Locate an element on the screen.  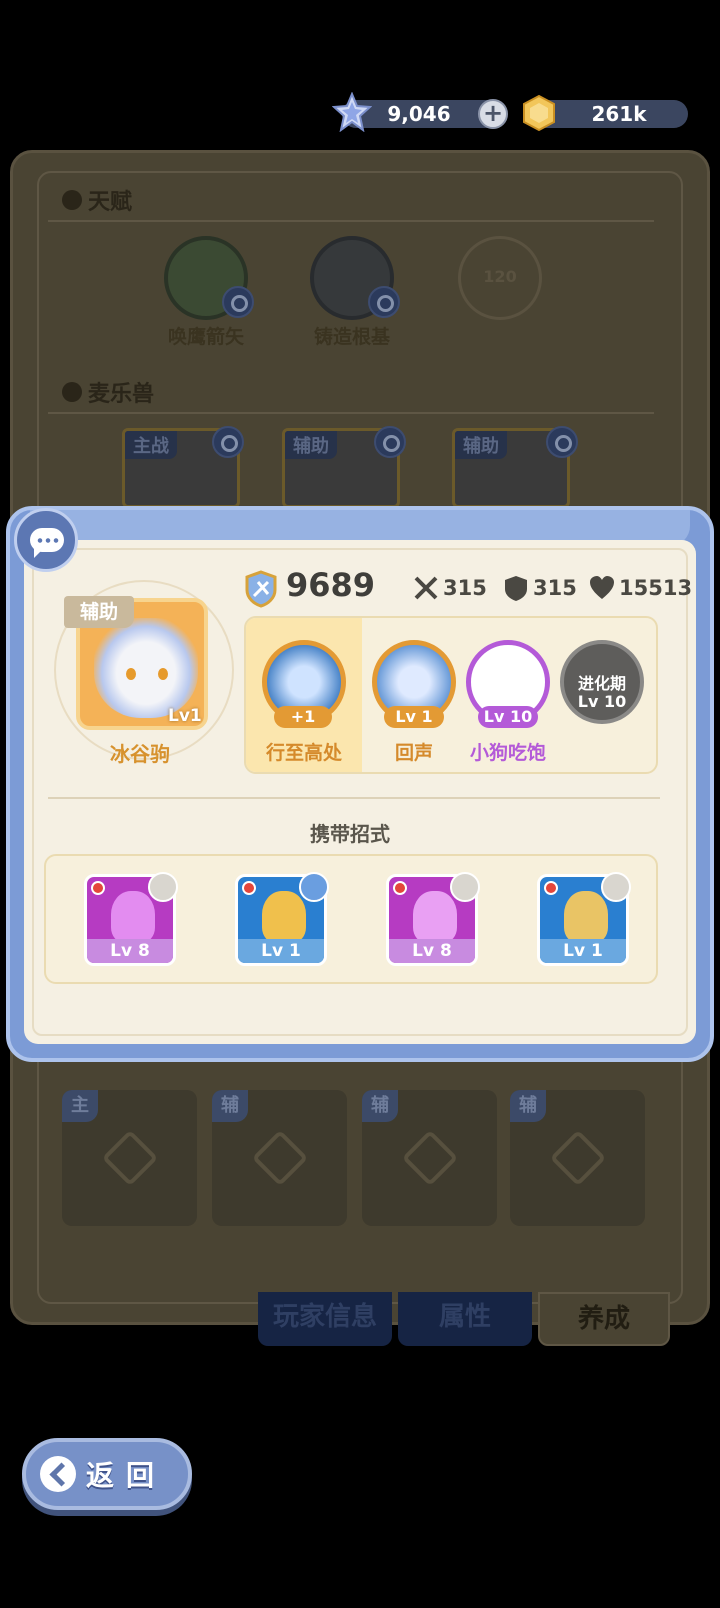
skill-label: 行至高处 is located at coordinates (303, 753).